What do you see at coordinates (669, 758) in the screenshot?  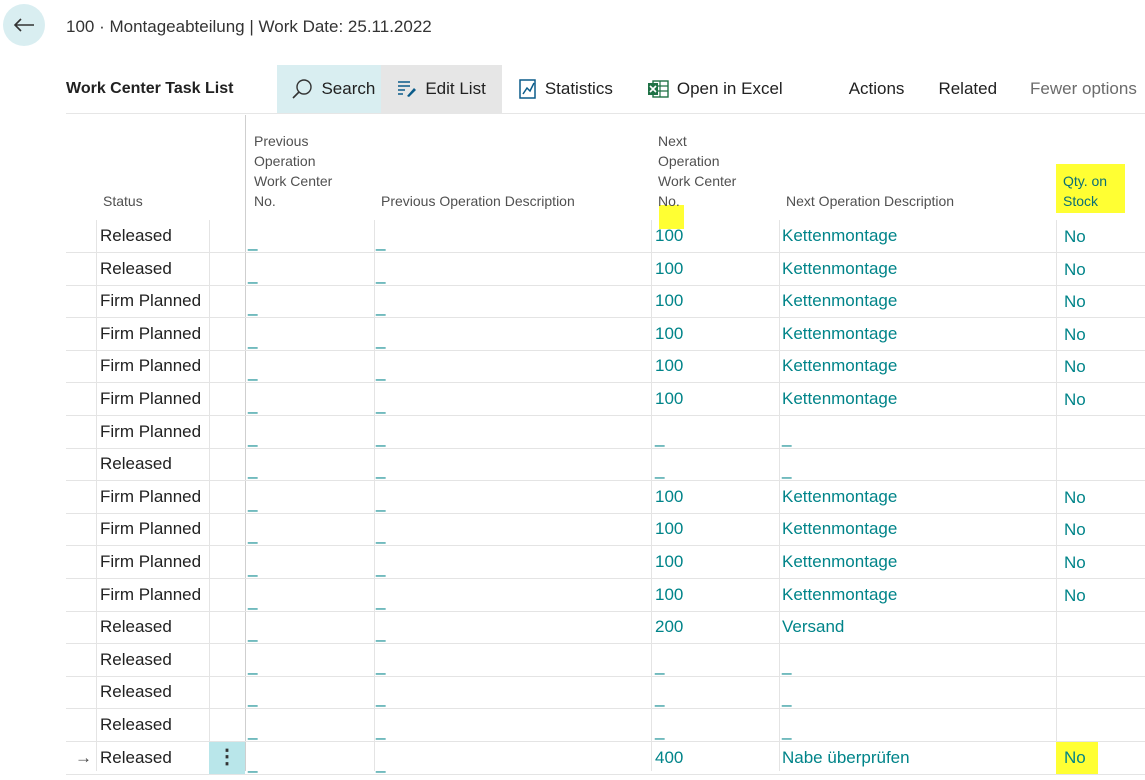 I see `next-operation-work-center-no-cell: 400` at bounding box center [669, 758].